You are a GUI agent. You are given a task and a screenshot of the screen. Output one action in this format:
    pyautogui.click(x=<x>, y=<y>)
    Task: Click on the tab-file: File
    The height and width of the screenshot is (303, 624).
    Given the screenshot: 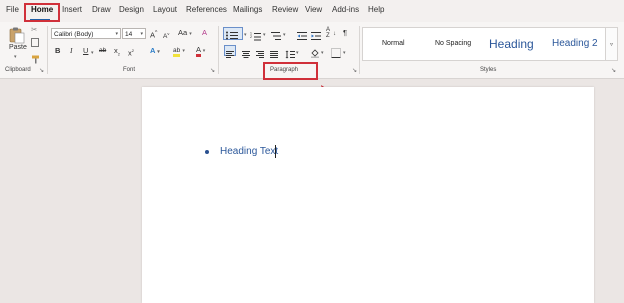 What is the action you would take?
    pyautogui.click(x=12, y=9)
    